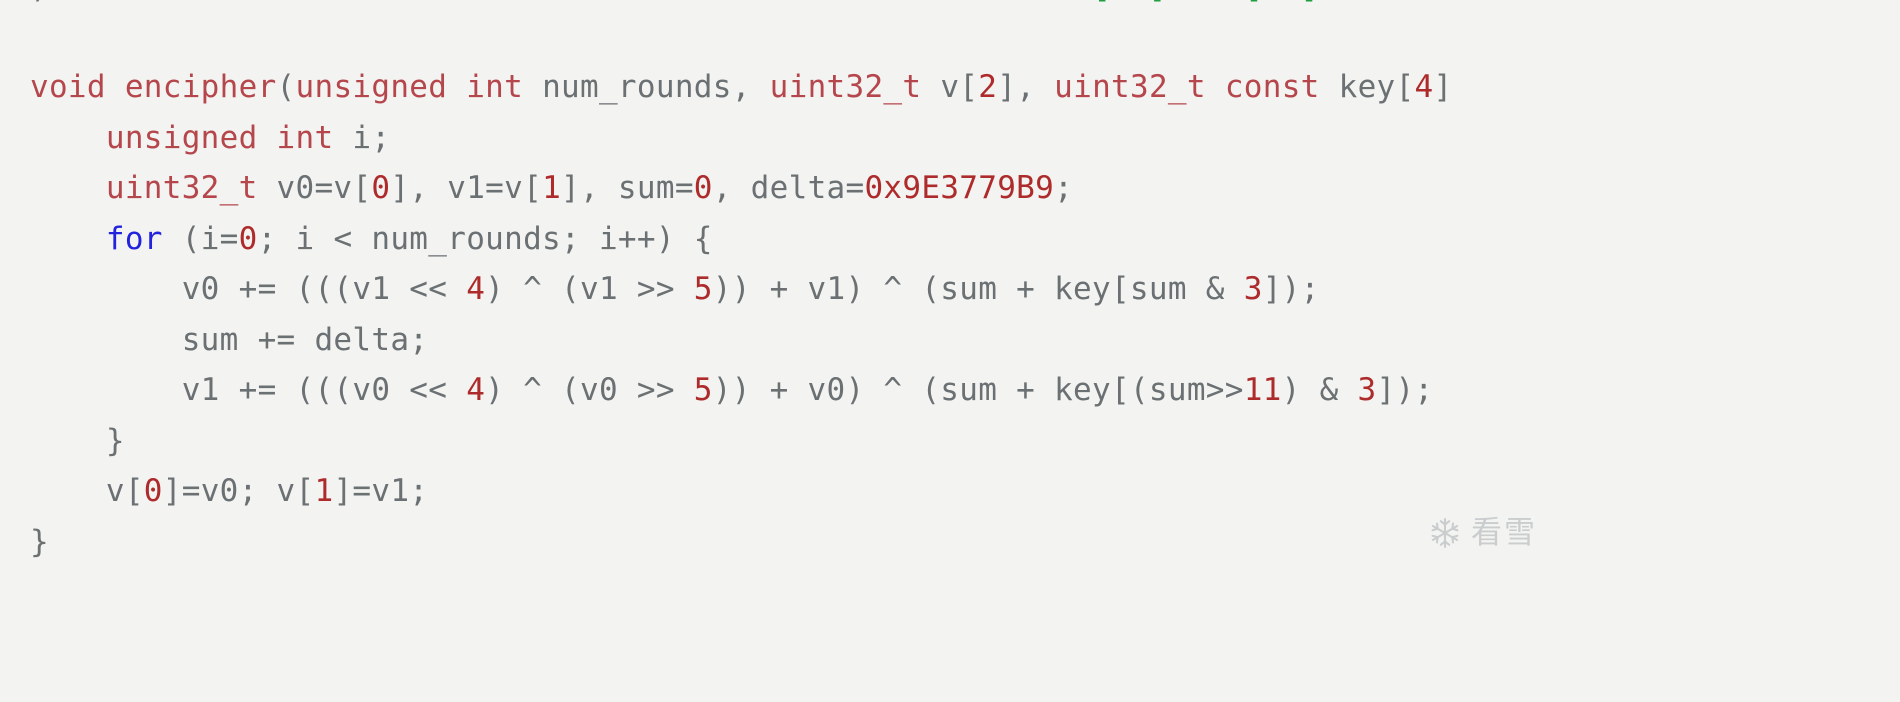 The image size is (1900, 702). I want to click on code-token: ], so click(1443, 87).